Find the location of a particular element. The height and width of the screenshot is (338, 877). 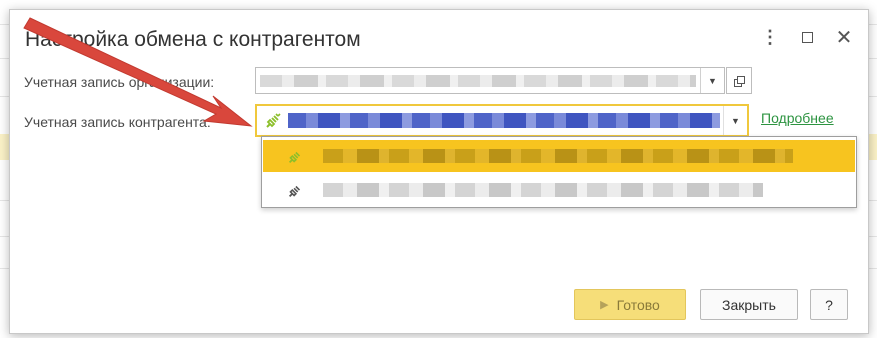

done-button-label: Готово is located at coordinates (638, 304).